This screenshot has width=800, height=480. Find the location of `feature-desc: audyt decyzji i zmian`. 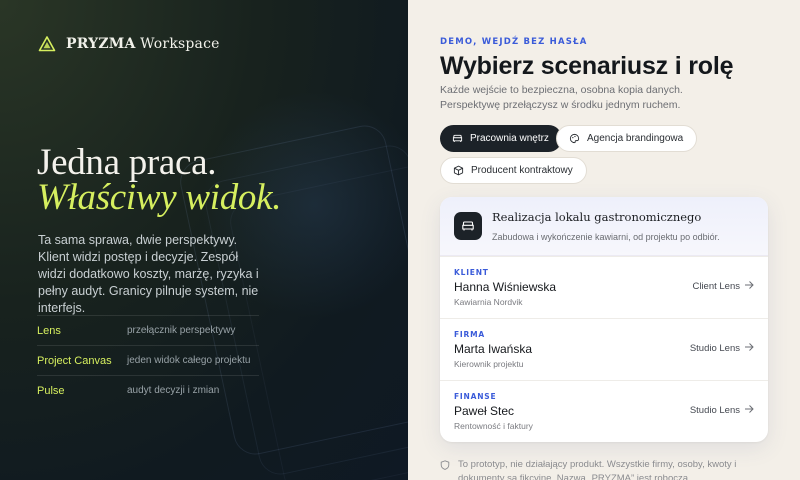

feature-desc: audyt decyzji i zmian is located at coordinates (173, 390).